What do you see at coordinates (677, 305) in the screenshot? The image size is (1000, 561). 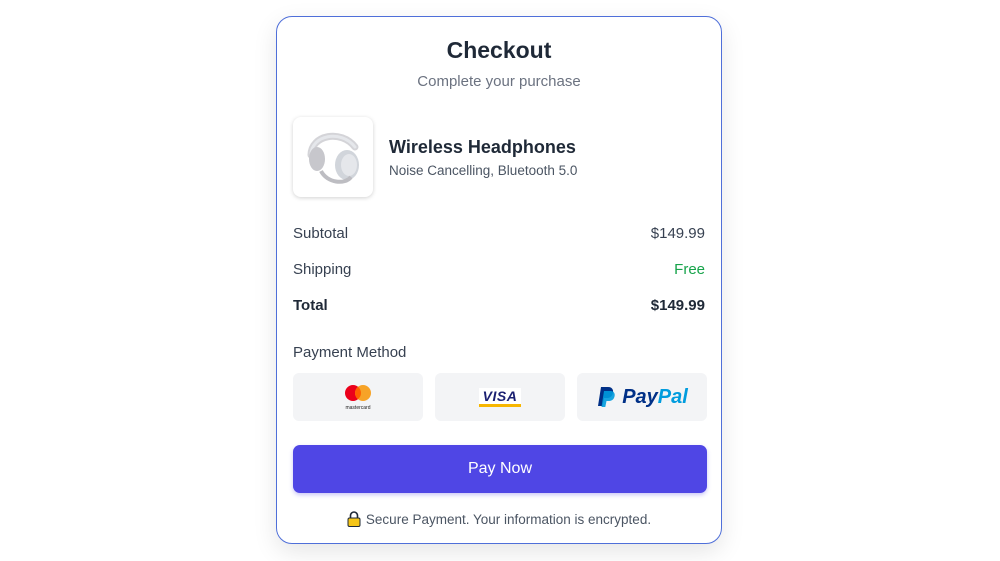 I see `total-value: $149.99` at bounding box center [677, 305].